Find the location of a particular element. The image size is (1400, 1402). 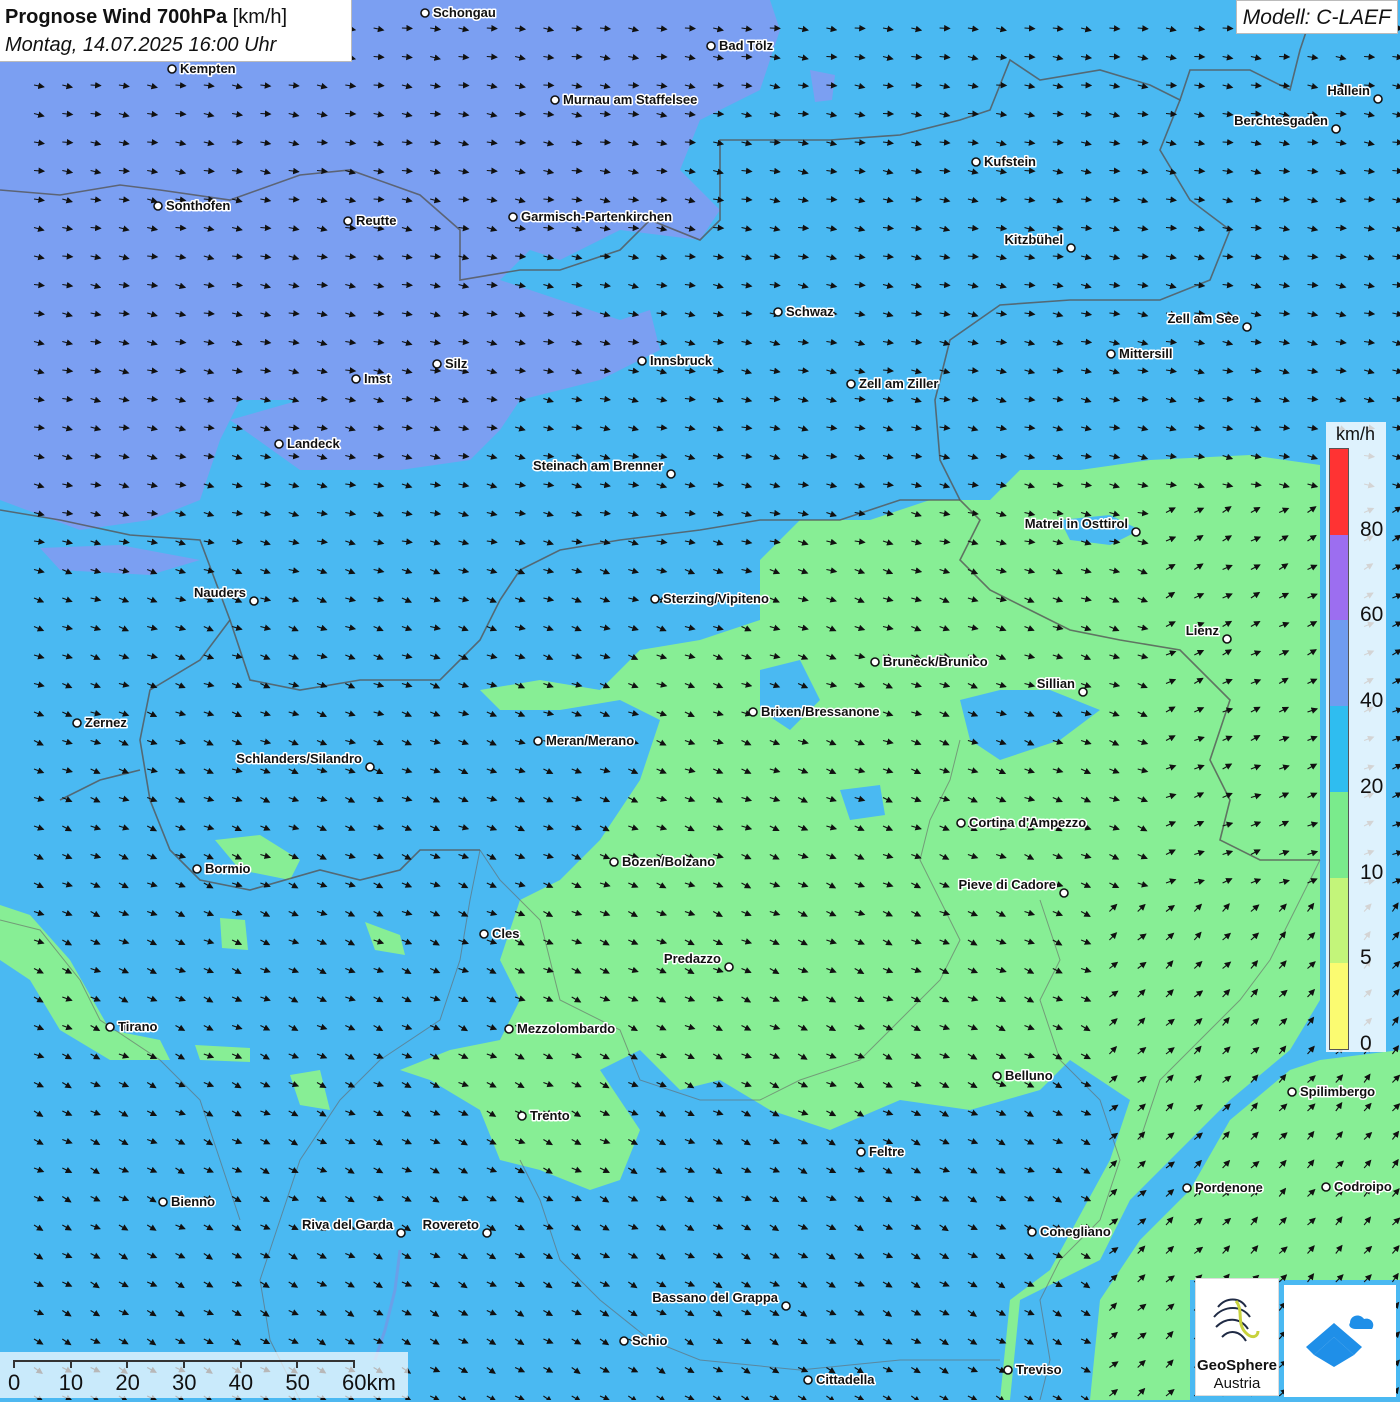

city-label: Rovereto is located at coordinates (451, 1224).